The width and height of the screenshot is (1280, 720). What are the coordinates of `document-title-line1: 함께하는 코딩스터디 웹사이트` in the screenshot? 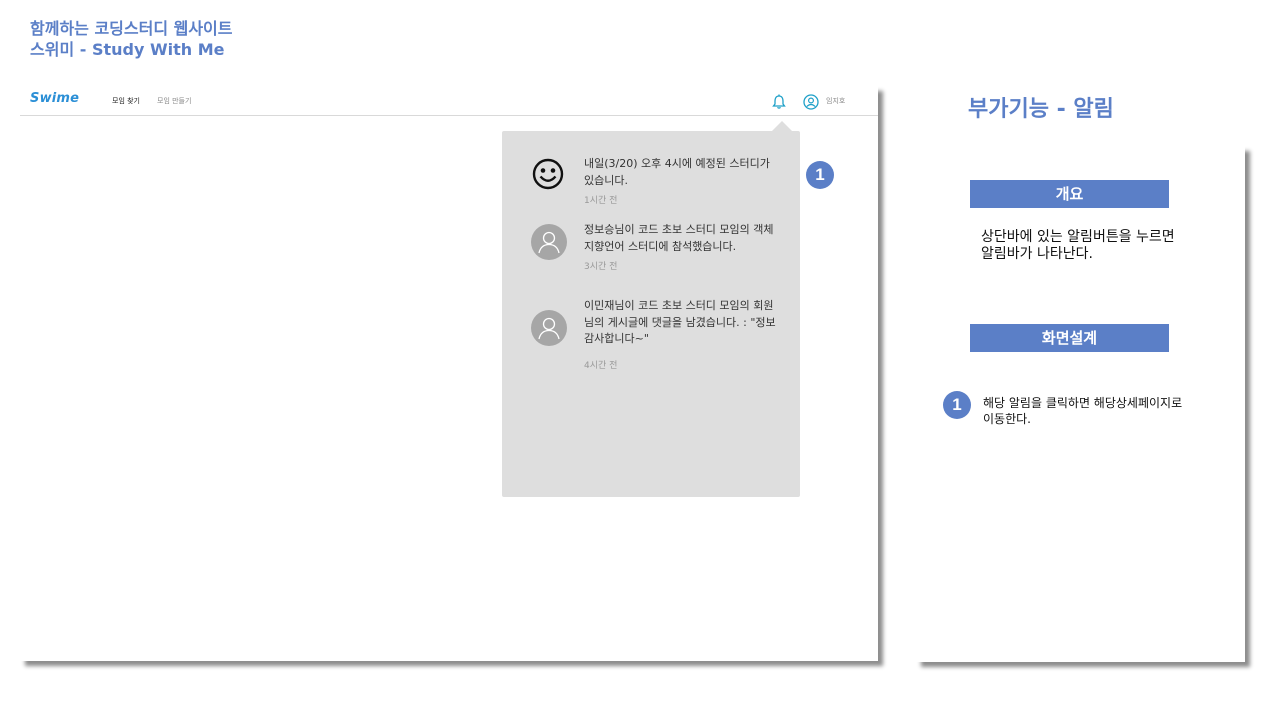 It's located at (131, 28).